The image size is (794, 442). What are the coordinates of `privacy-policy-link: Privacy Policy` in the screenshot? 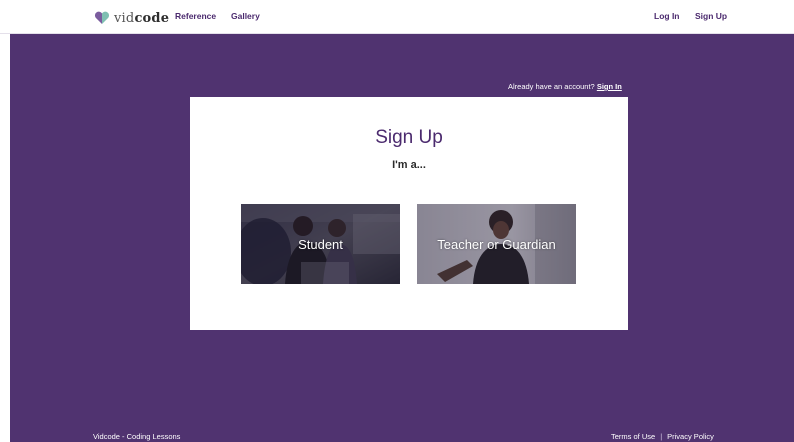 It's located at (690, 436).